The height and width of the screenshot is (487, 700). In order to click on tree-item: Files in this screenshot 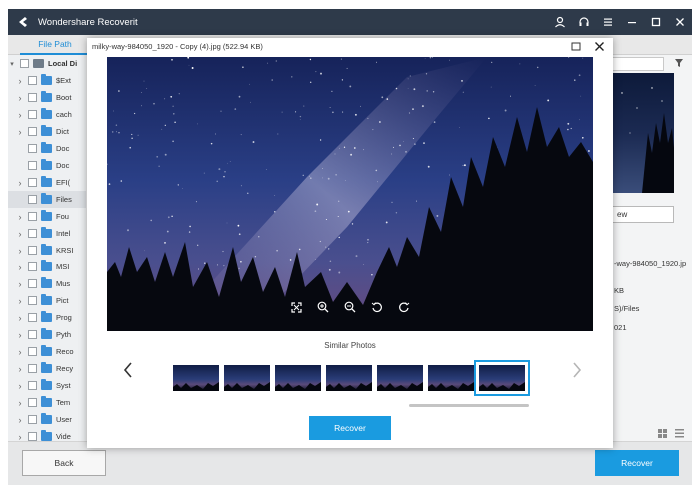, I will do `click(47, 199)`.